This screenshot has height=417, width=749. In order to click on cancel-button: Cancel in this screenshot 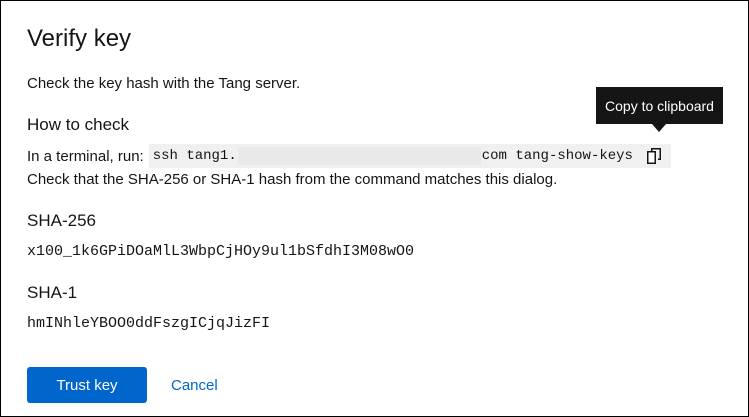, I will do `click(194, 385)`.